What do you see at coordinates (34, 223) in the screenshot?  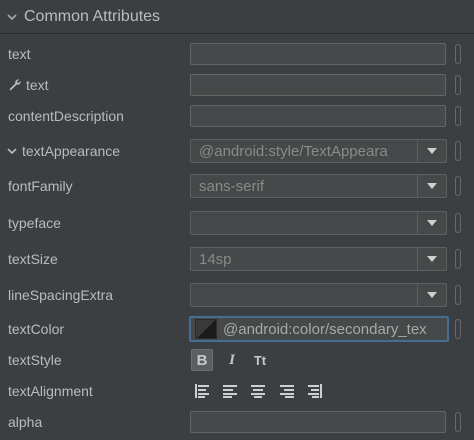 I see `label-typeface: typeface` at bounding box center [34, 223].